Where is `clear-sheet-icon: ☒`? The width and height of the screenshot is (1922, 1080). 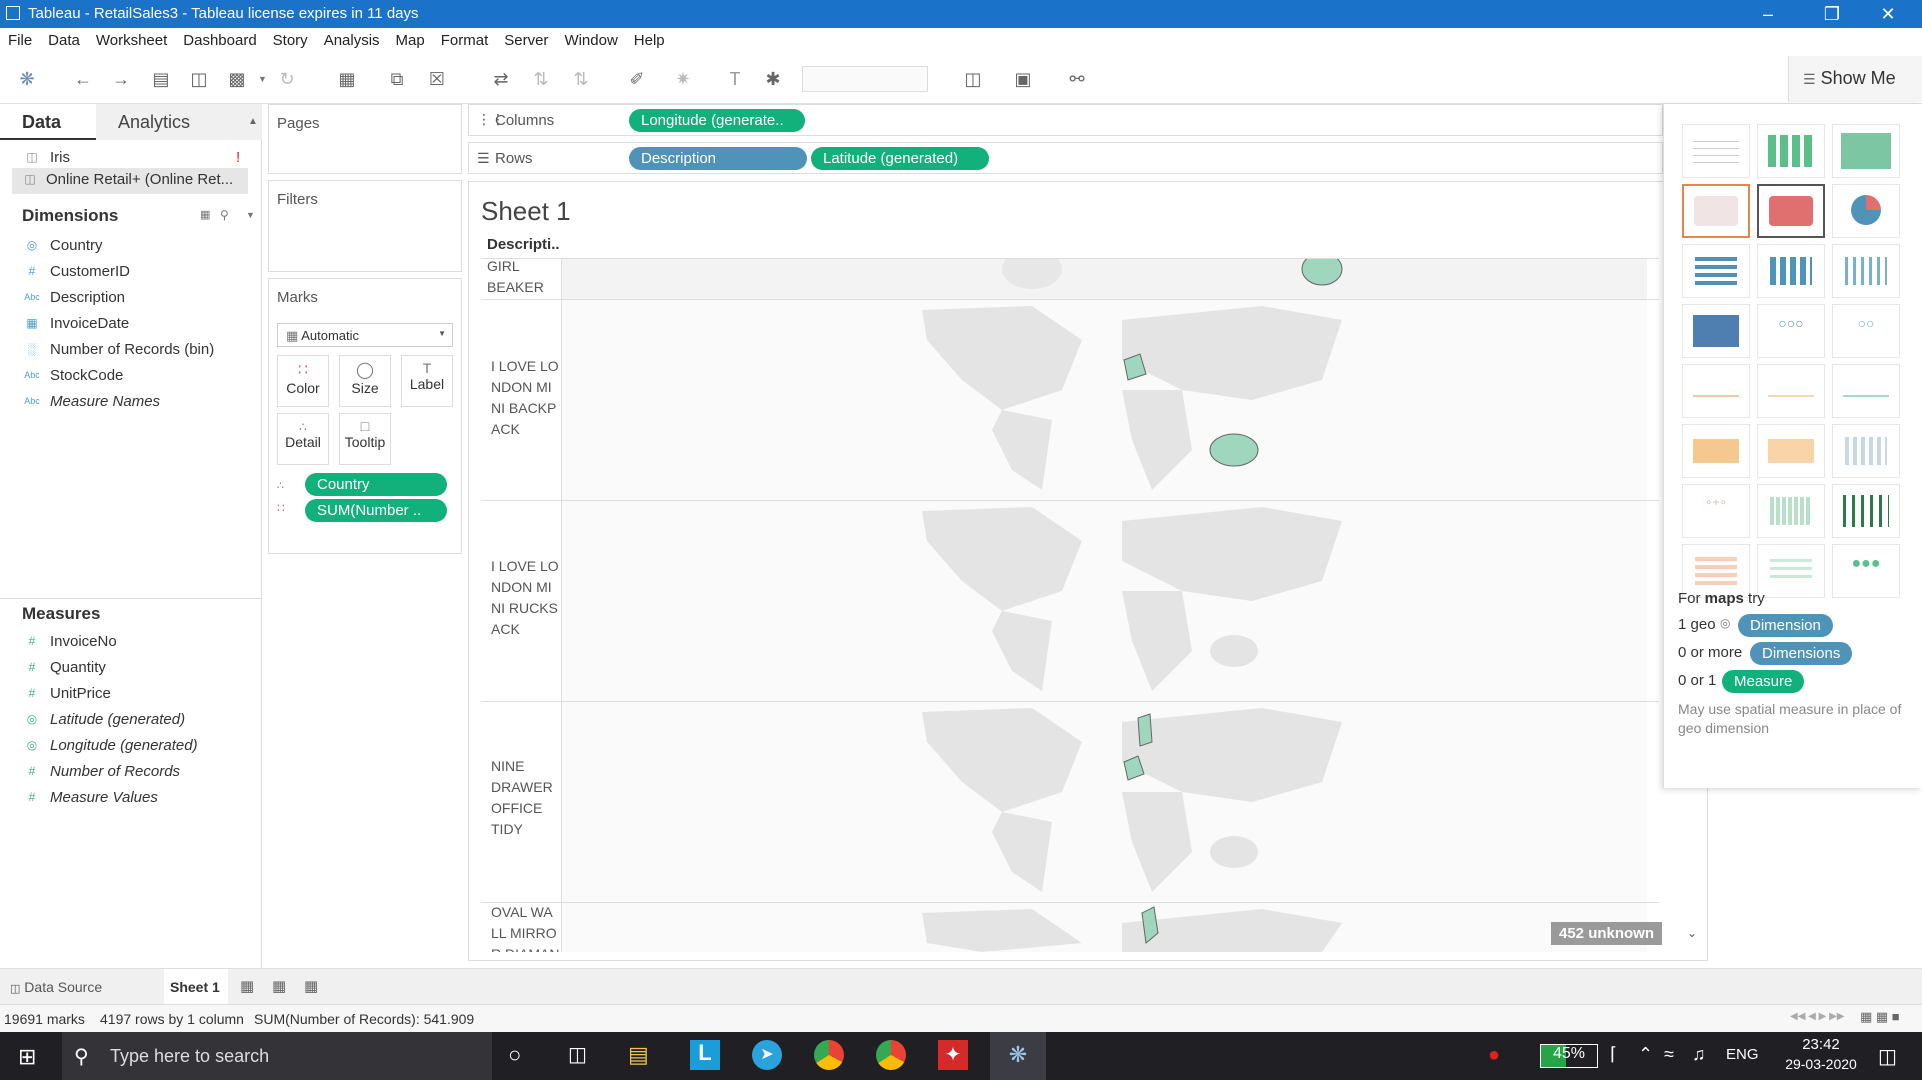 clear-sheet-icon: ☒ is located at coordinates (437, 79).